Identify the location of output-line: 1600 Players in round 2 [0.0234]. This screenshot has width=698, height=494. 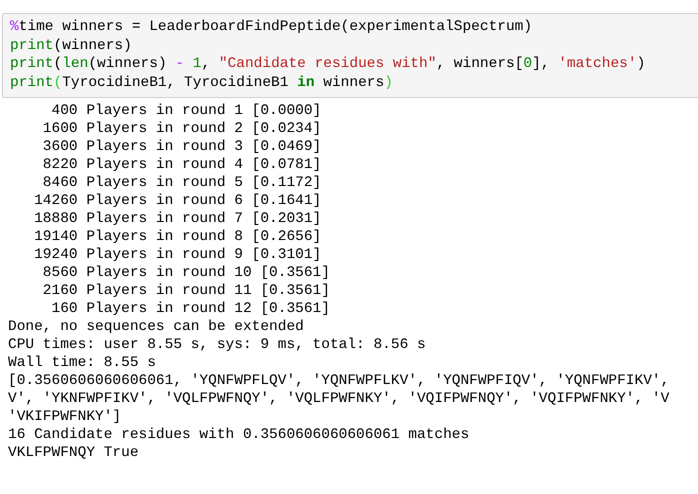
(182, 129).